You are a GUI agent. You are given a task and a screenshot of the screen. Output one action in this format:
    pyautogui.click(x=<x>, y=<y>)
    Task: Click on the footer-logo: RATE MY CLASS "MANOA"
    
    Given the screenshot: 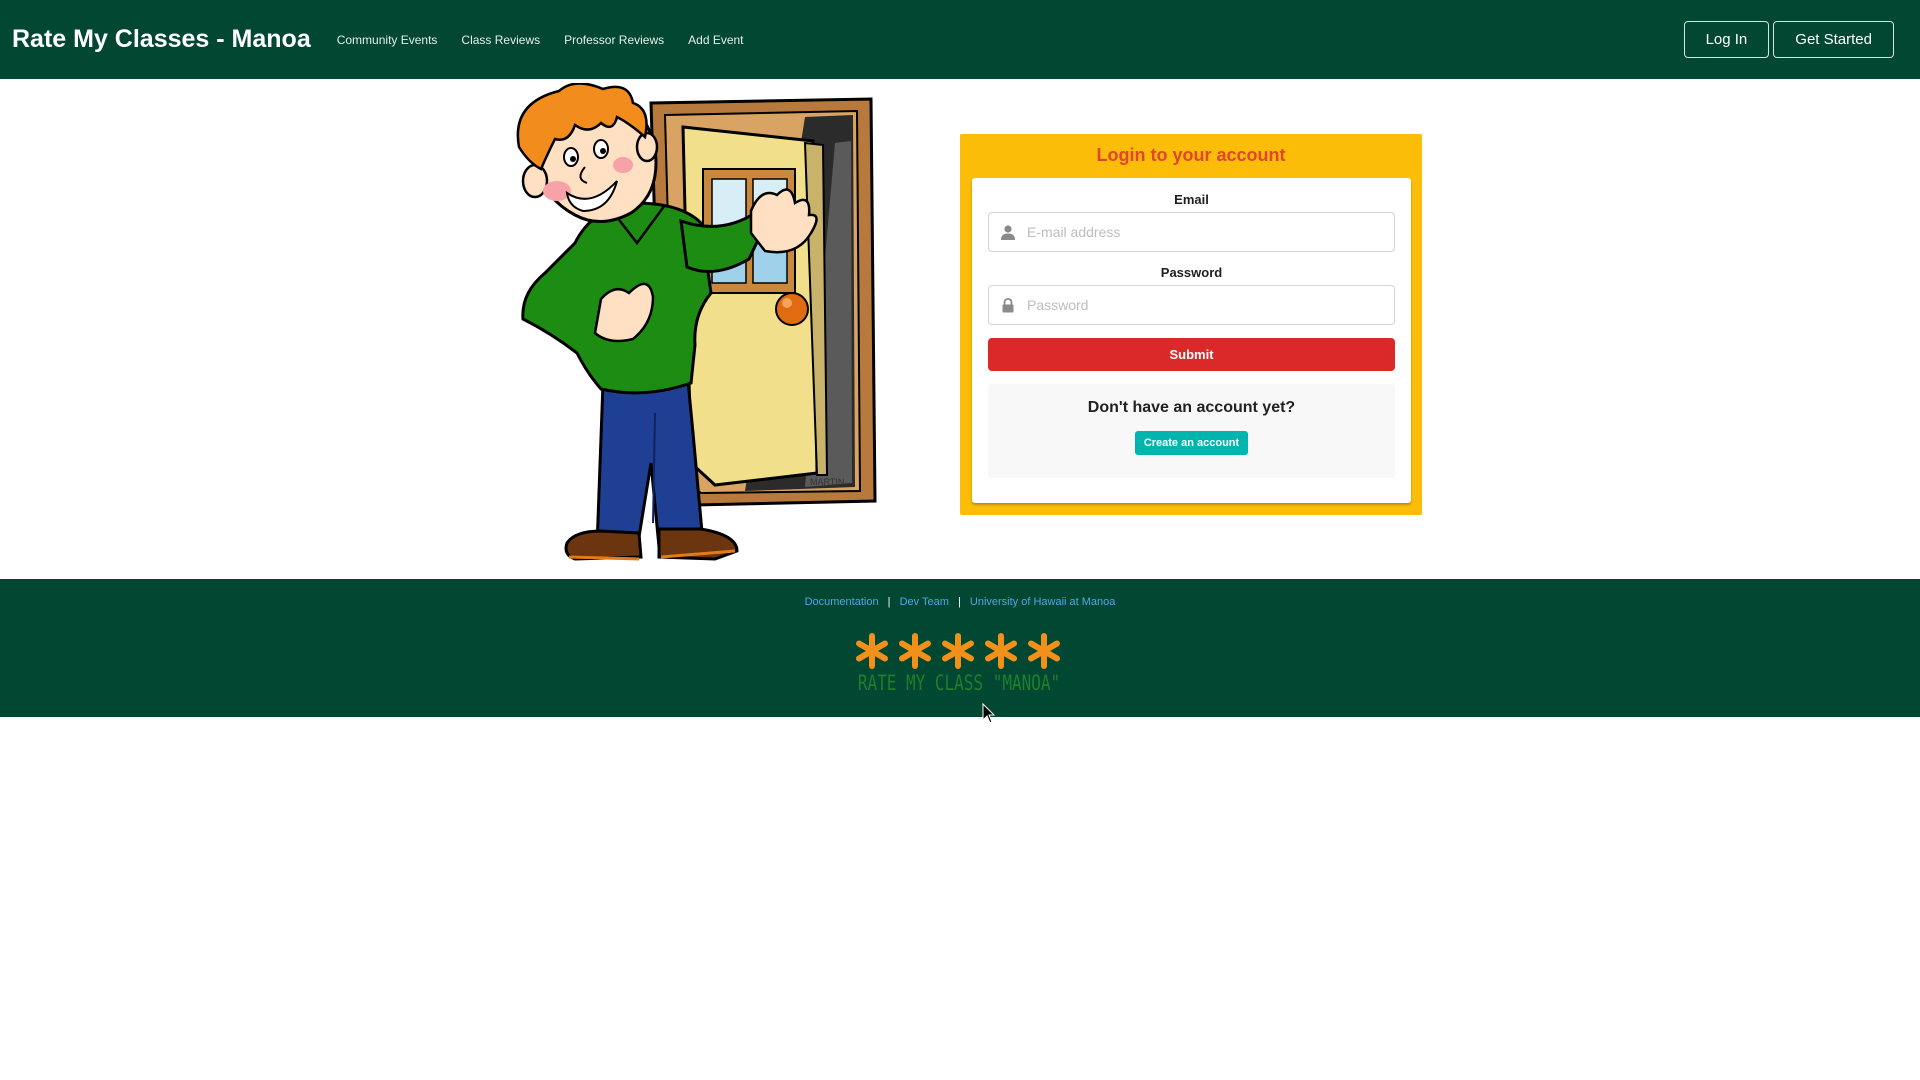 What is the action you would take?
    pyautogui.click(x=959, y=664)
    